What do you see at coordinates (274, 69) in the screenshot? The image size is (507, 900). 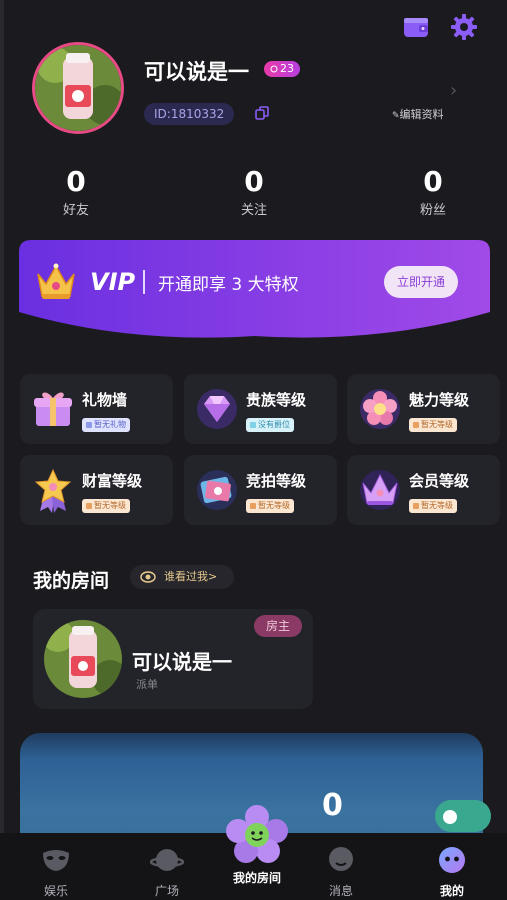 I see `level-chat-icon` at bounding box center [274, 69].